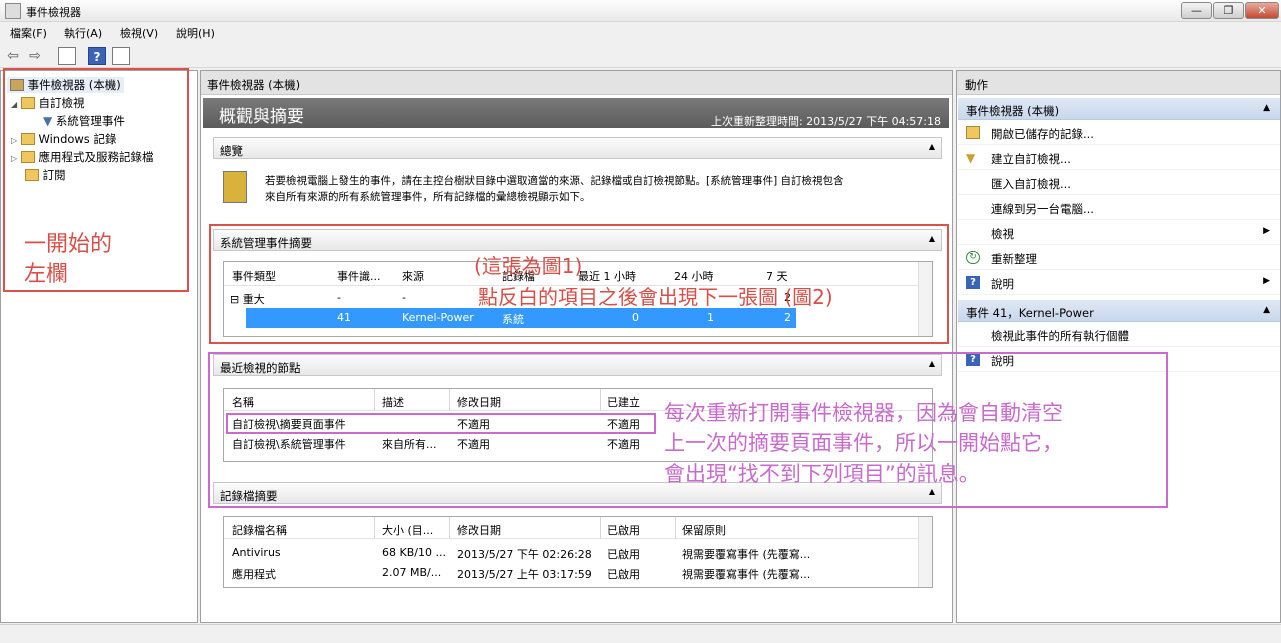 The image size is (1281, 643). Describe the element at coordinates (623, 530) in the screenshot. I see `column-header: 已啟用` at that location.